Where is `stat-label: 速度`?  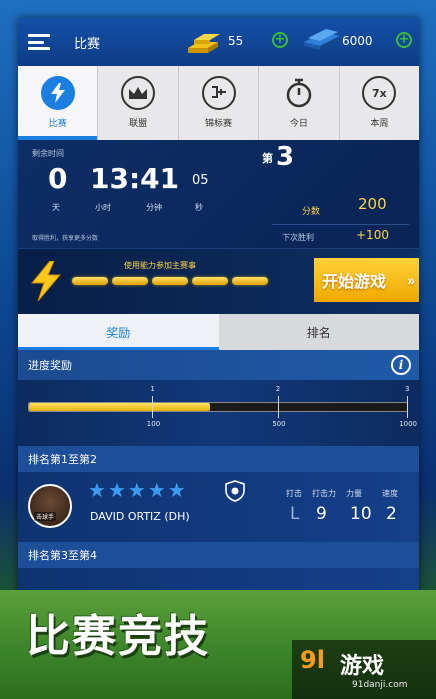 stat-label: 速度 is located at coordinates (390, 493).